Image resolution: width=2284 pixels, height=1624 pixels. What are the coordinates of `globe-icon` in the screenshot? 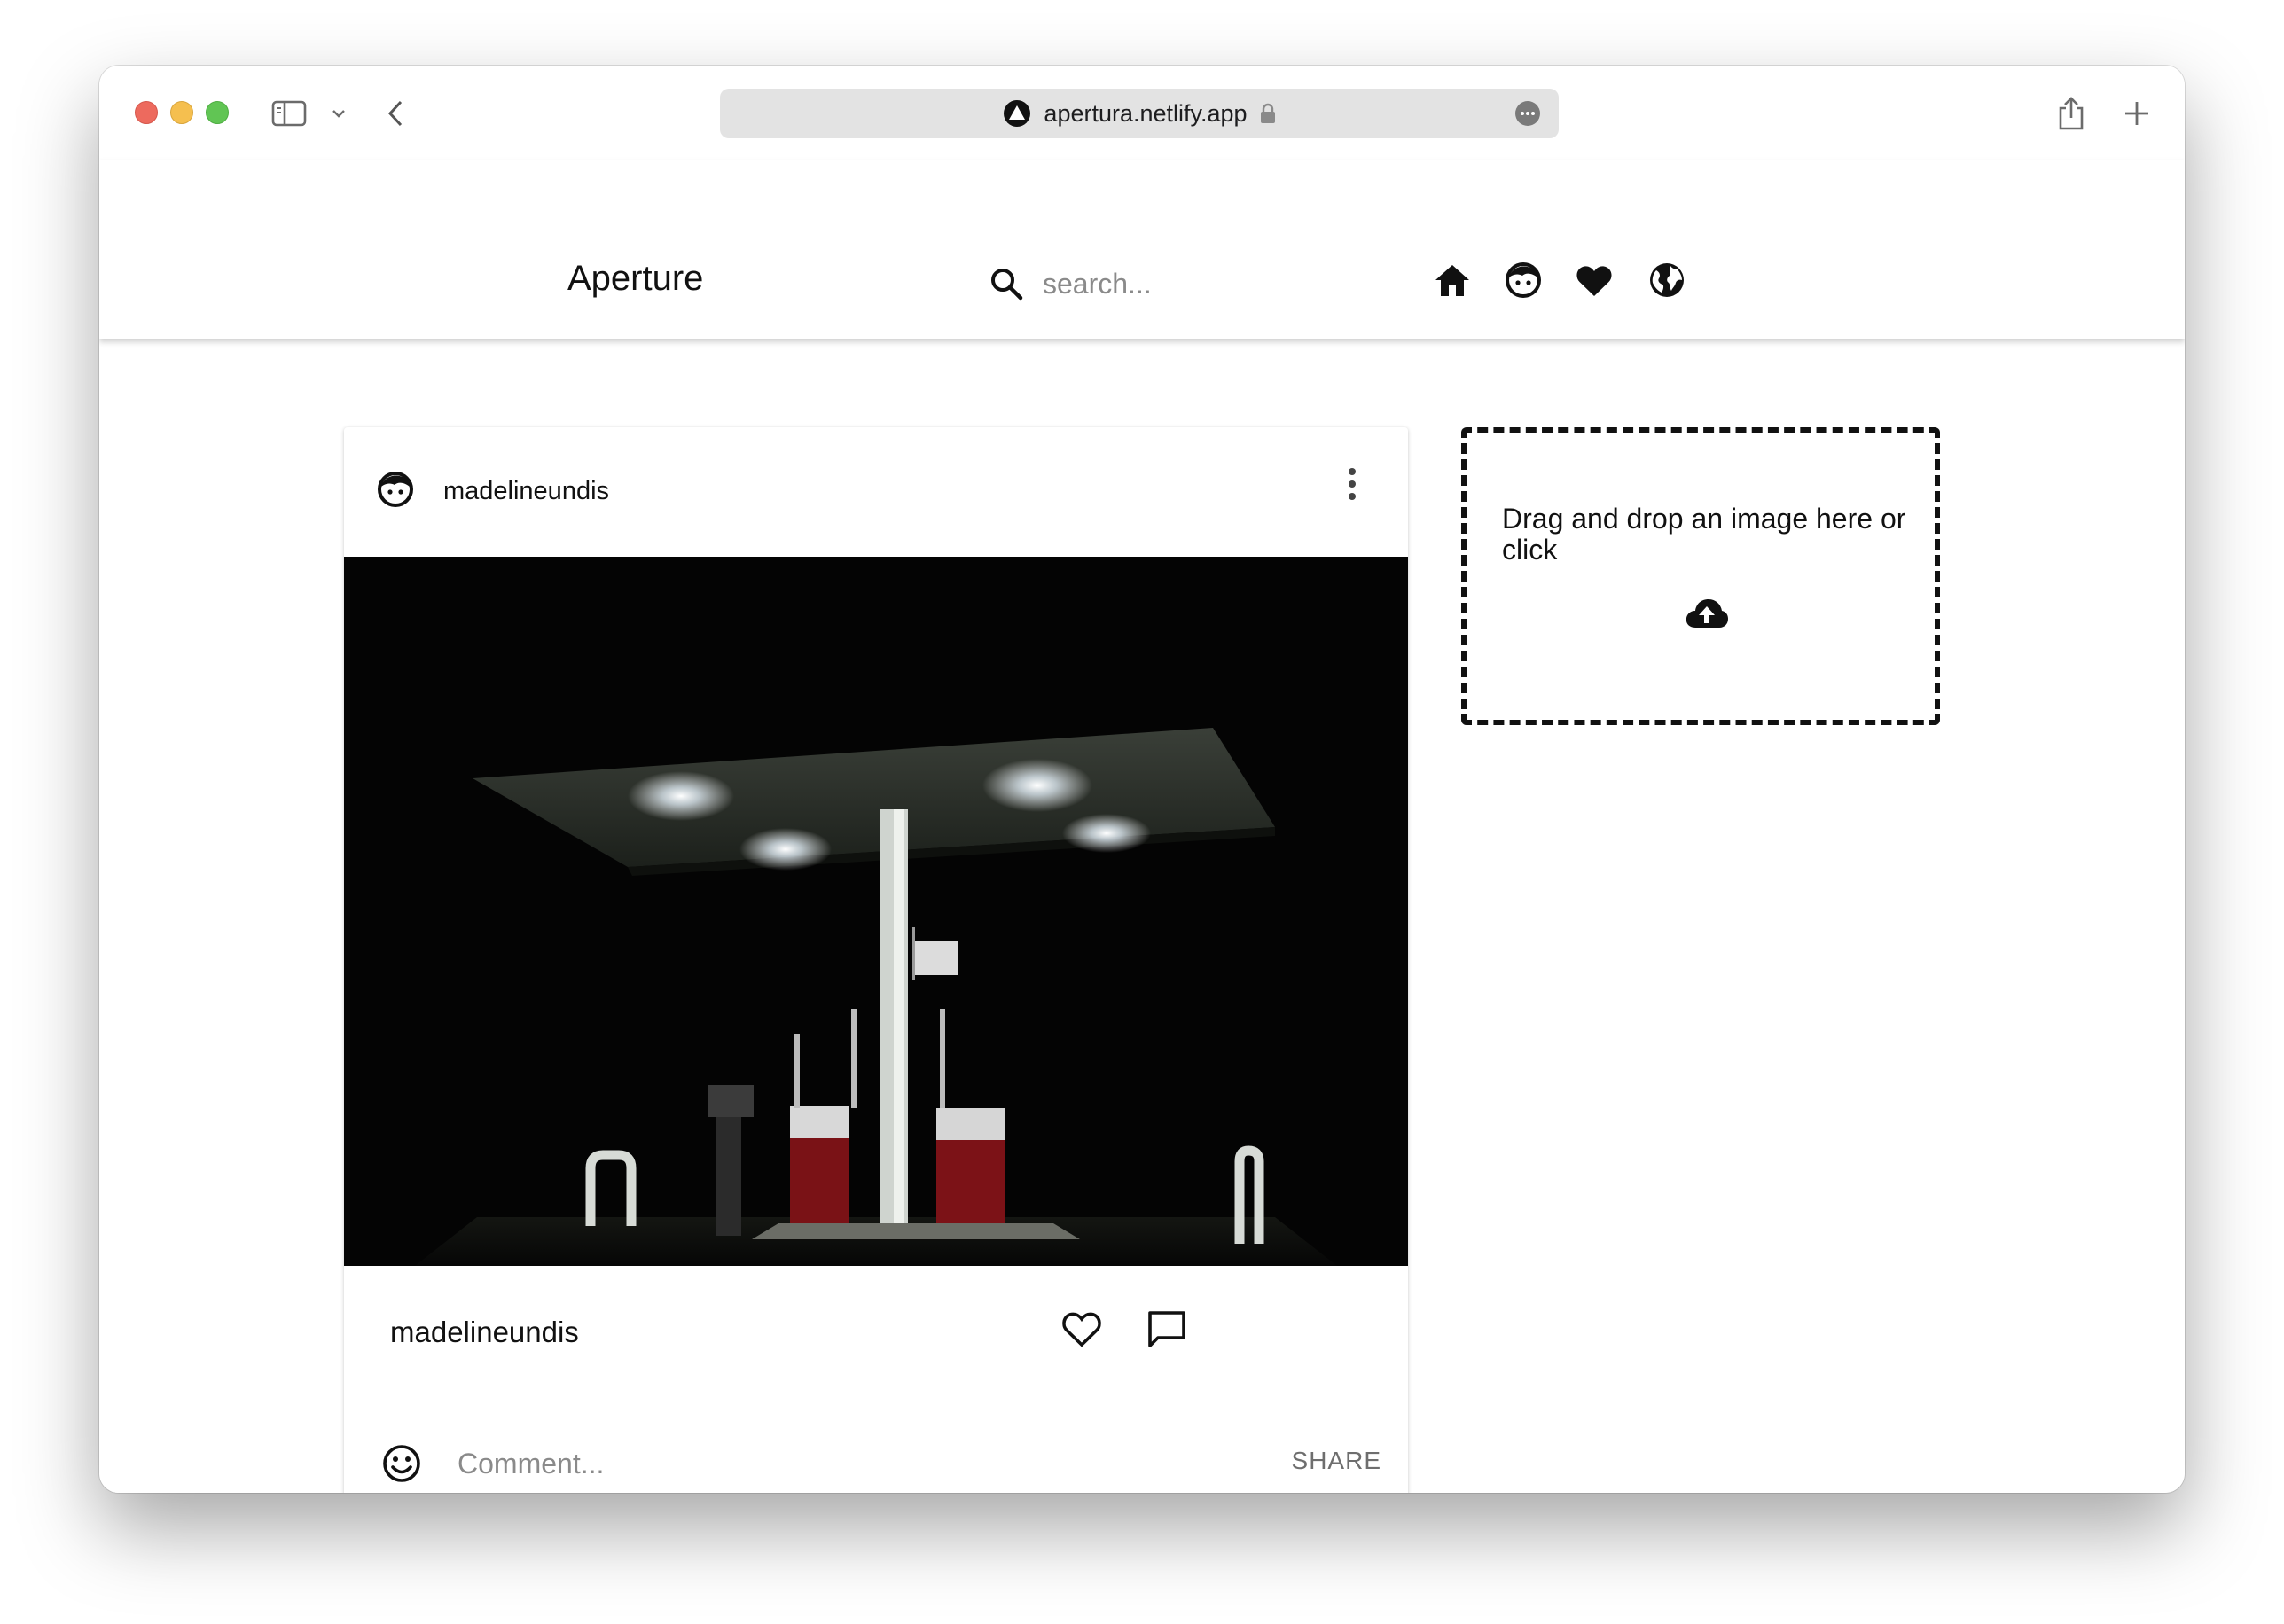 It's located at (1666, 280).